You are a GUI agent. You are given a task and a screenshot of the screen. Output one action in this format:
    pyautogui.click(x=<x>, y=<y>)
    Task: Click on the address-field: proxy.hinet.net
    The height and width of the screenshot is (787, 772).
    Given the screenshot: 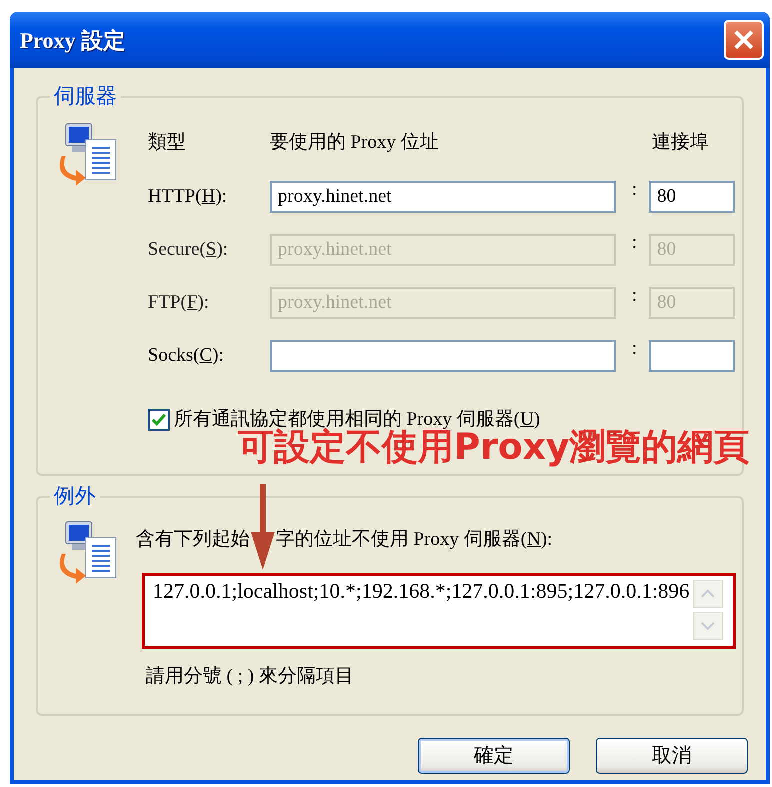 What is the action you would take?
    pyautogui.click(x=443, y=197)
    